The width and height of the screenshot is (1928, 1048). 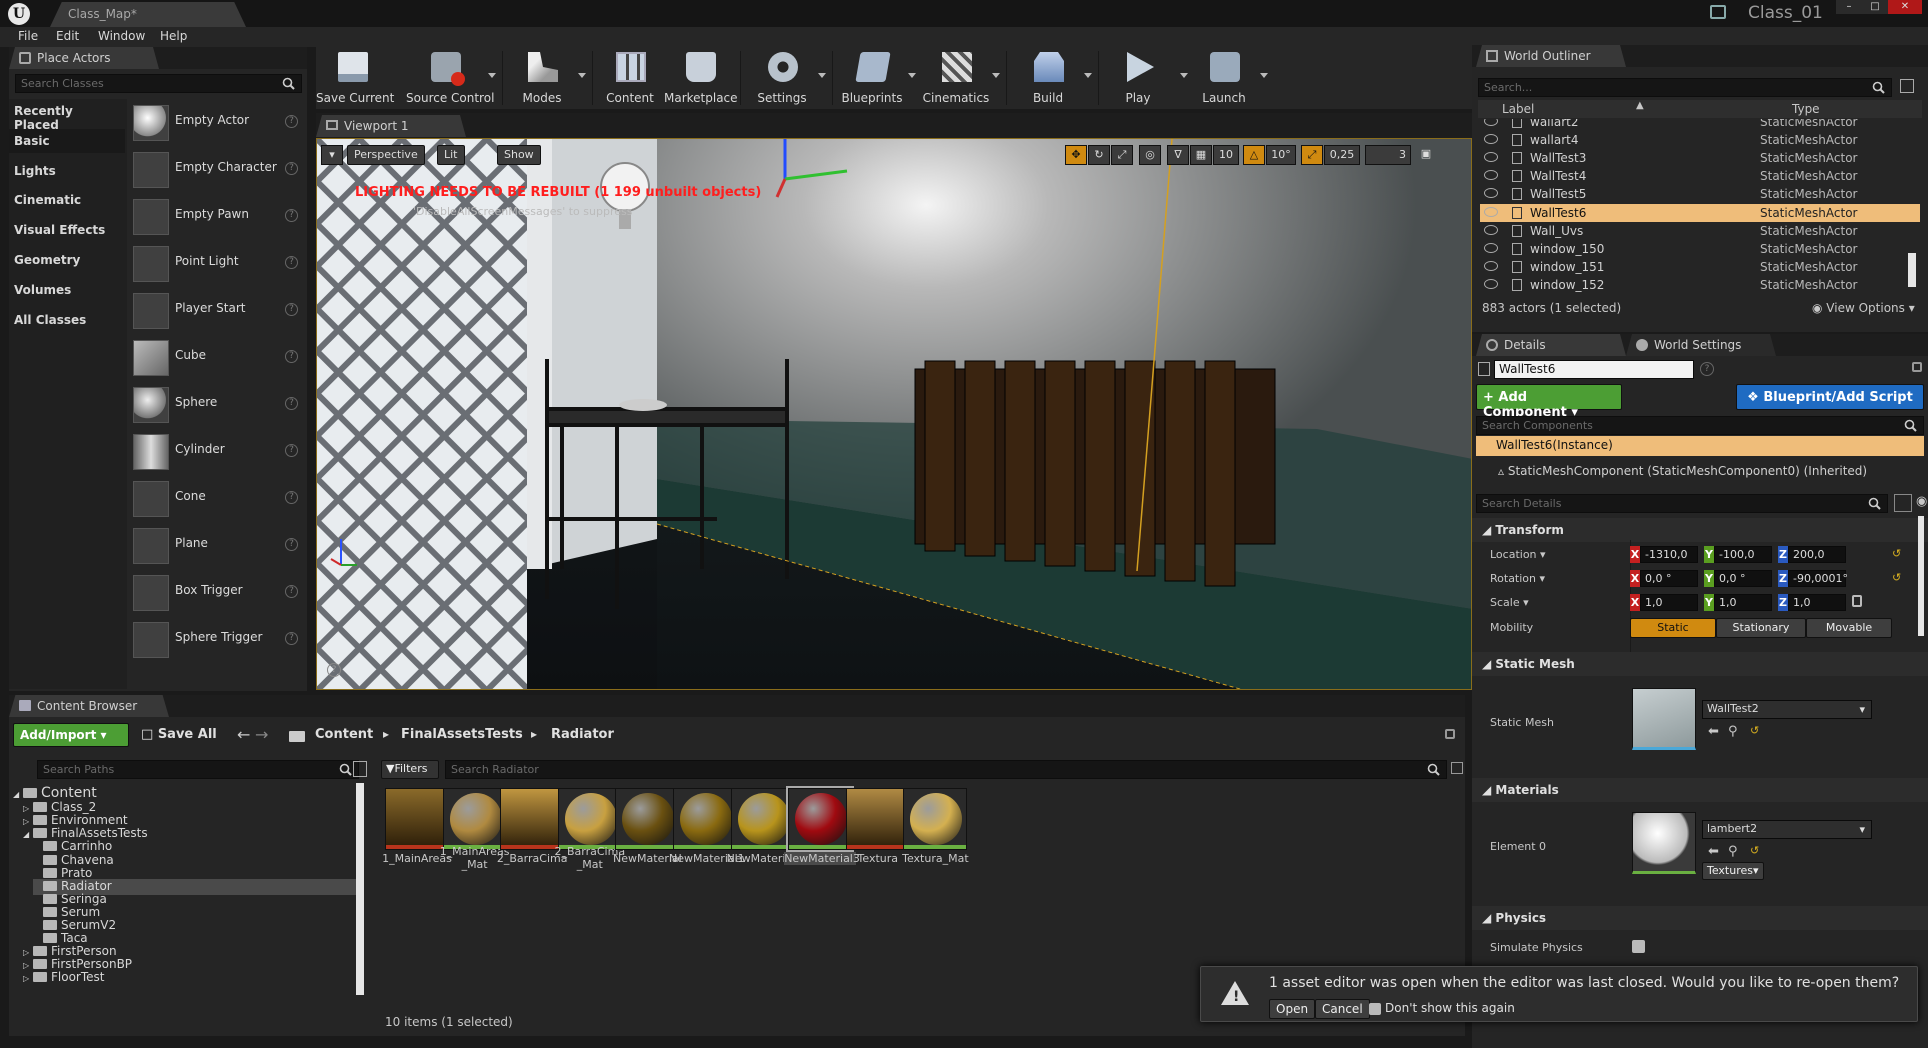 What do you see at coordinates (1700, 212) in the screenshot?
I see `outliner-row: WallTest6 StaticMeshActor` at bounding box center [1700, 212].